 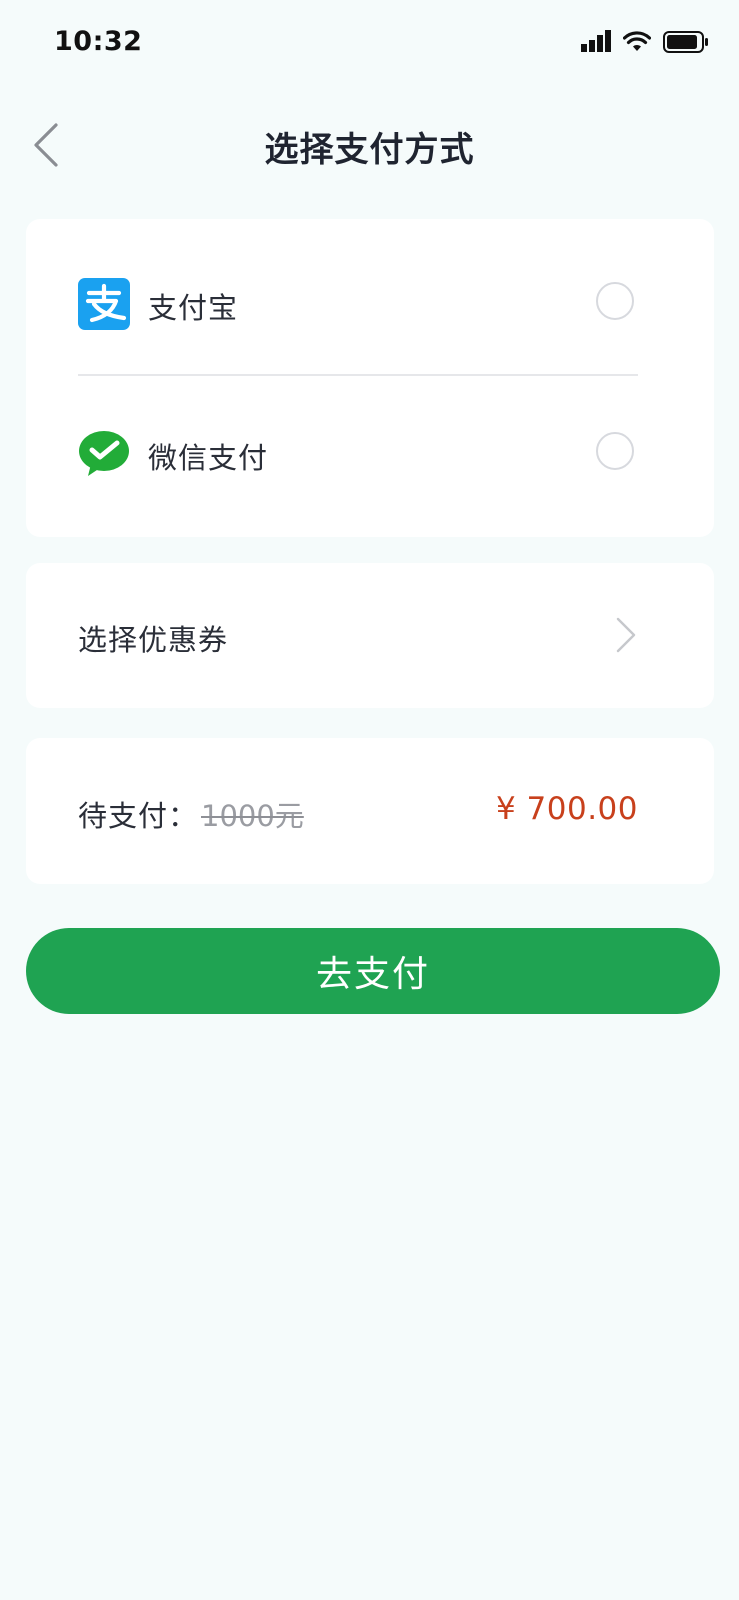 I want to click on coupon-row: 选择优惠券, so click(x=370, y=635).